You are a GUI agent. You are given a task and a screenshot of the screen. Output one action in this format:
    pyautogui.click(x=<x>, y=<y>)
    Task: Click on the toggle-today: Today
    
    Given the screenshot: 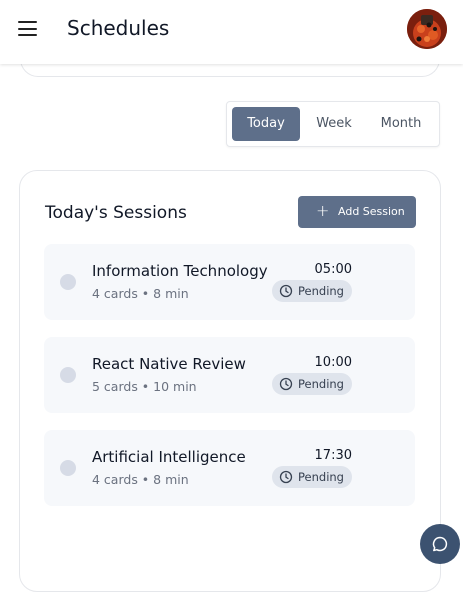 What is the action you would take?
    pyautogui.click(x=266, y=124)
    